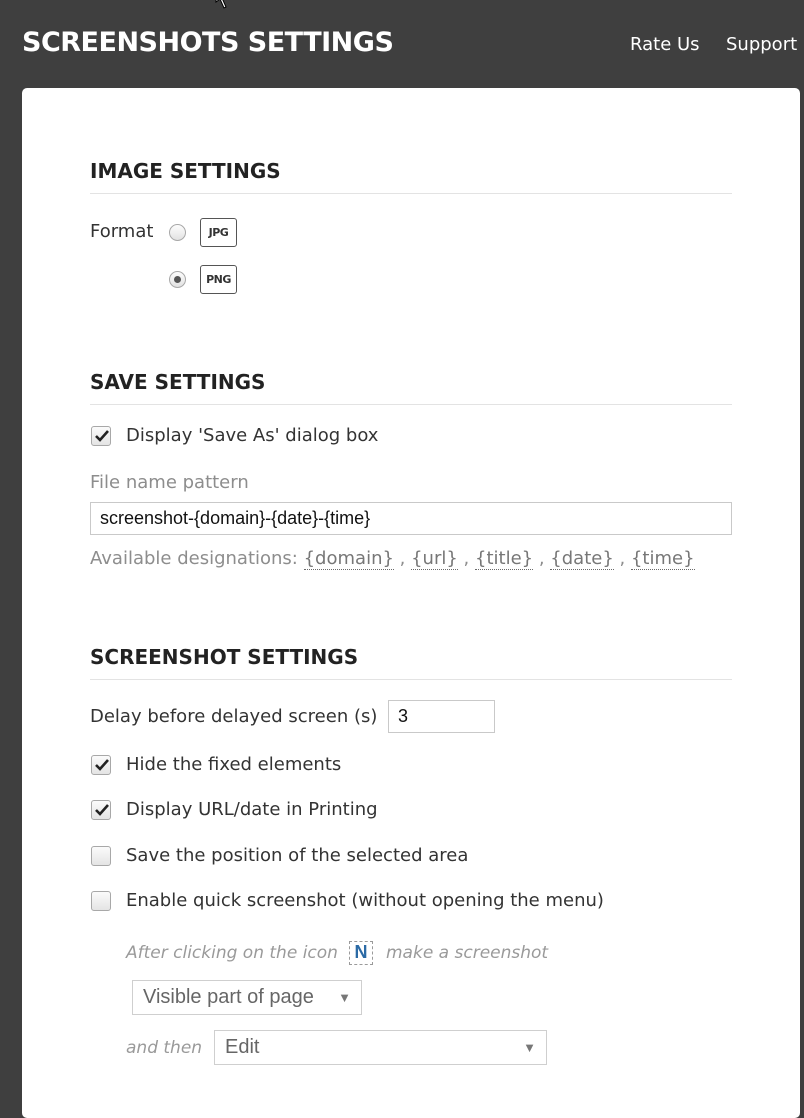 This screenshot has width=804, height=1118. Describe the element at coordinates (208, 42) in the screenshot. I see `page-title: SCREENSHOTS SETTINGS` at that location.